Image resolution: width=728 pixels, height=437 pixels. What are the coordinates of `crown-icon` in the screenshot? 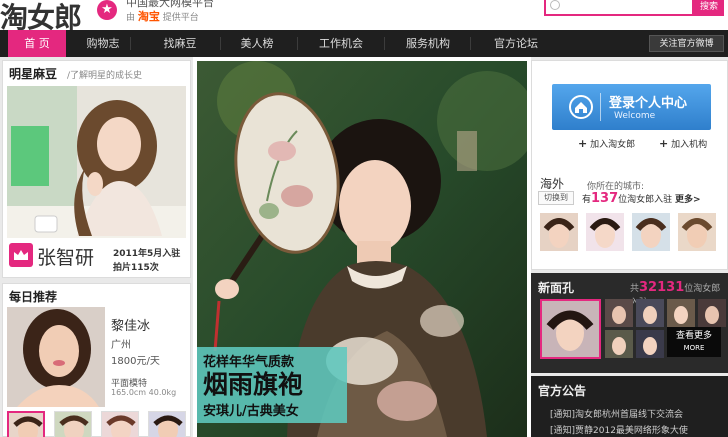 It's located at (21, 255).